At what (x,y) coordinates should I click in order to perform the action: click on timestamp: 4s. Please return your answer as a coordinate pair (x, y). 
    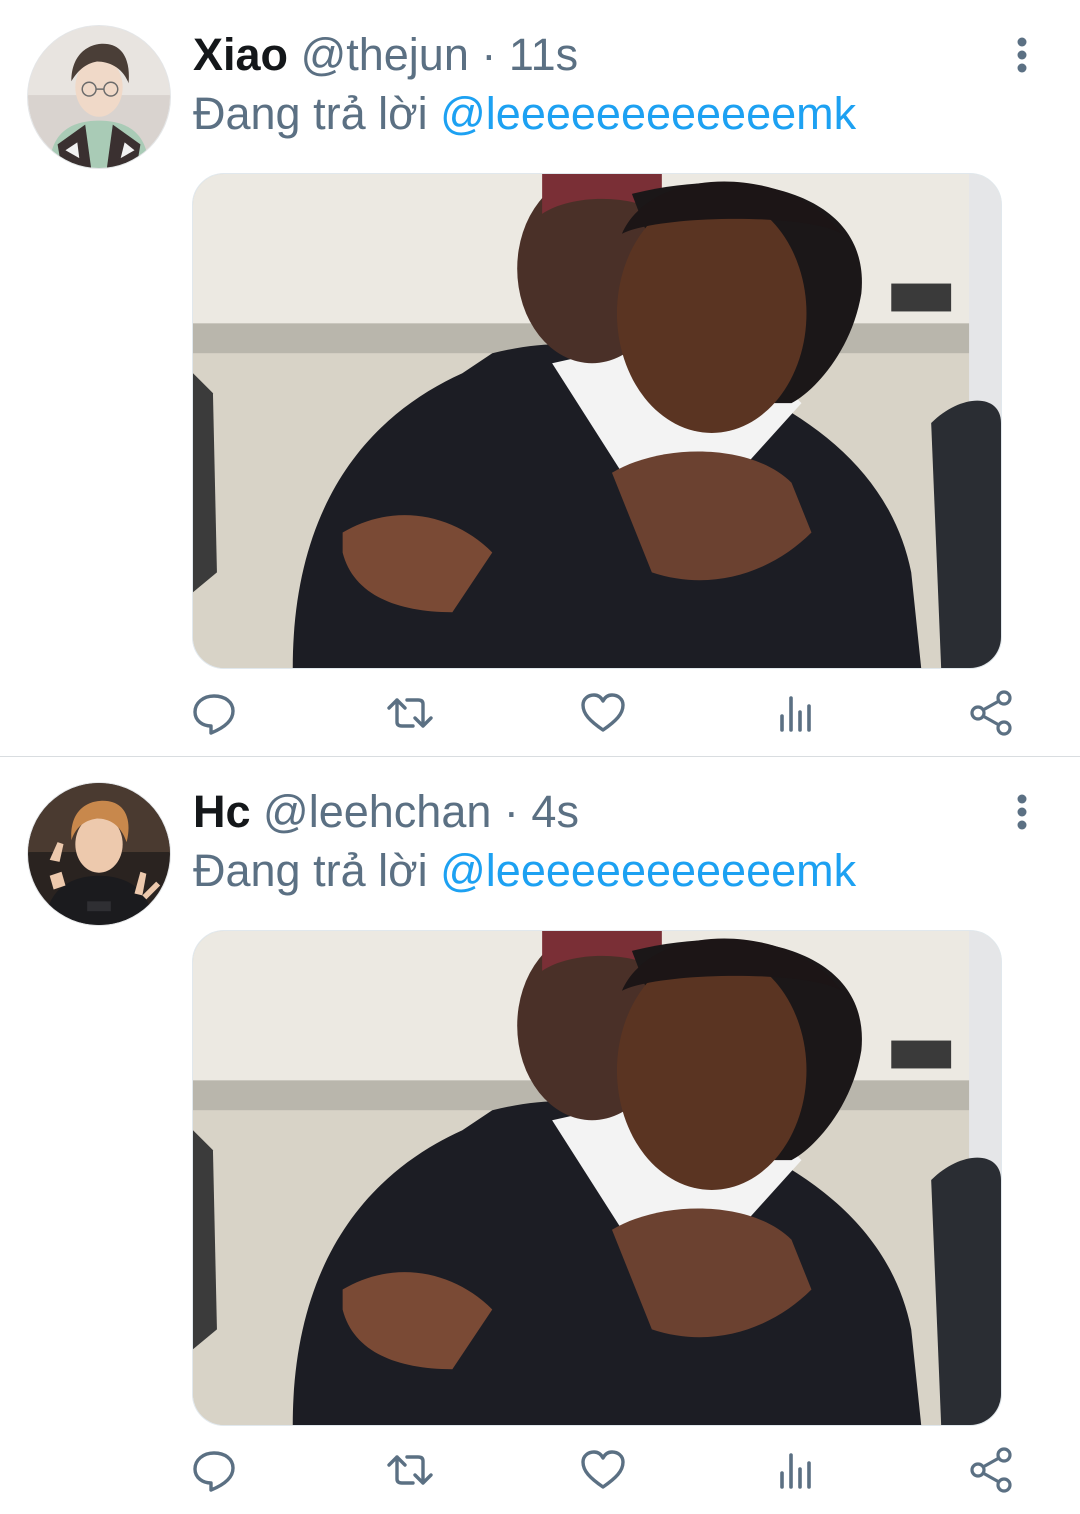
    Looking at the image, I should click on (555, 811).